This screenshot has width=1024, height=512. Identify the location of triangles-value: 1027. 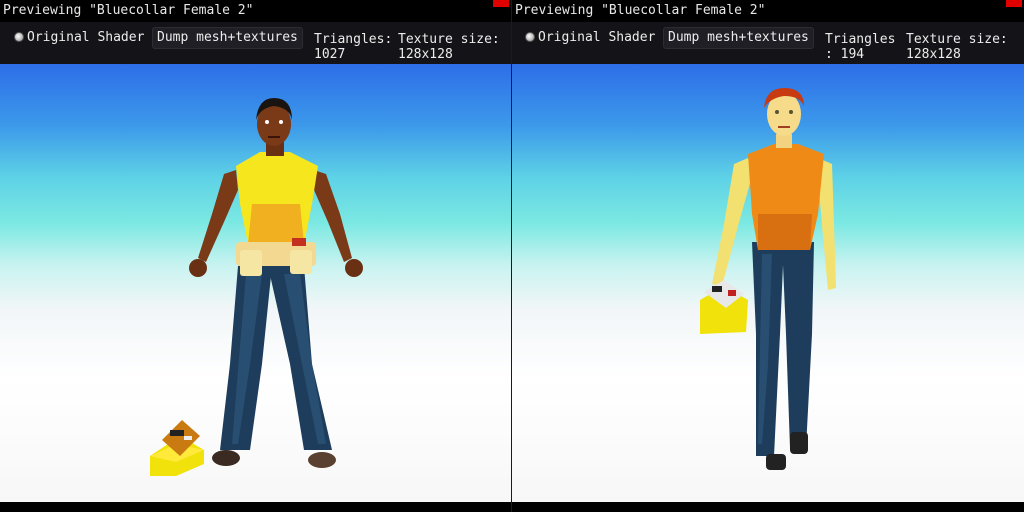
(330, 54).